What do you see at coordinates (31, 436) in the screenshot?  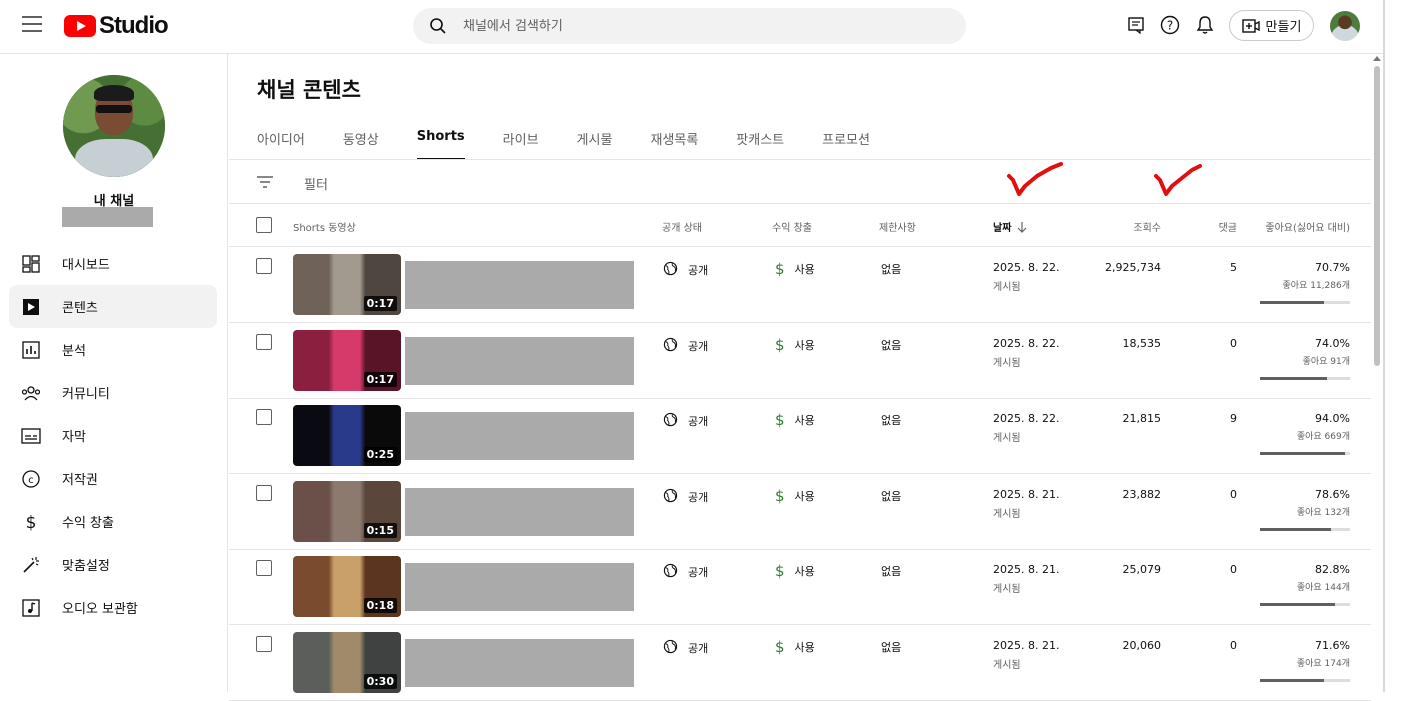 I see `subtitles-icon` at bounding box center [31, 436].